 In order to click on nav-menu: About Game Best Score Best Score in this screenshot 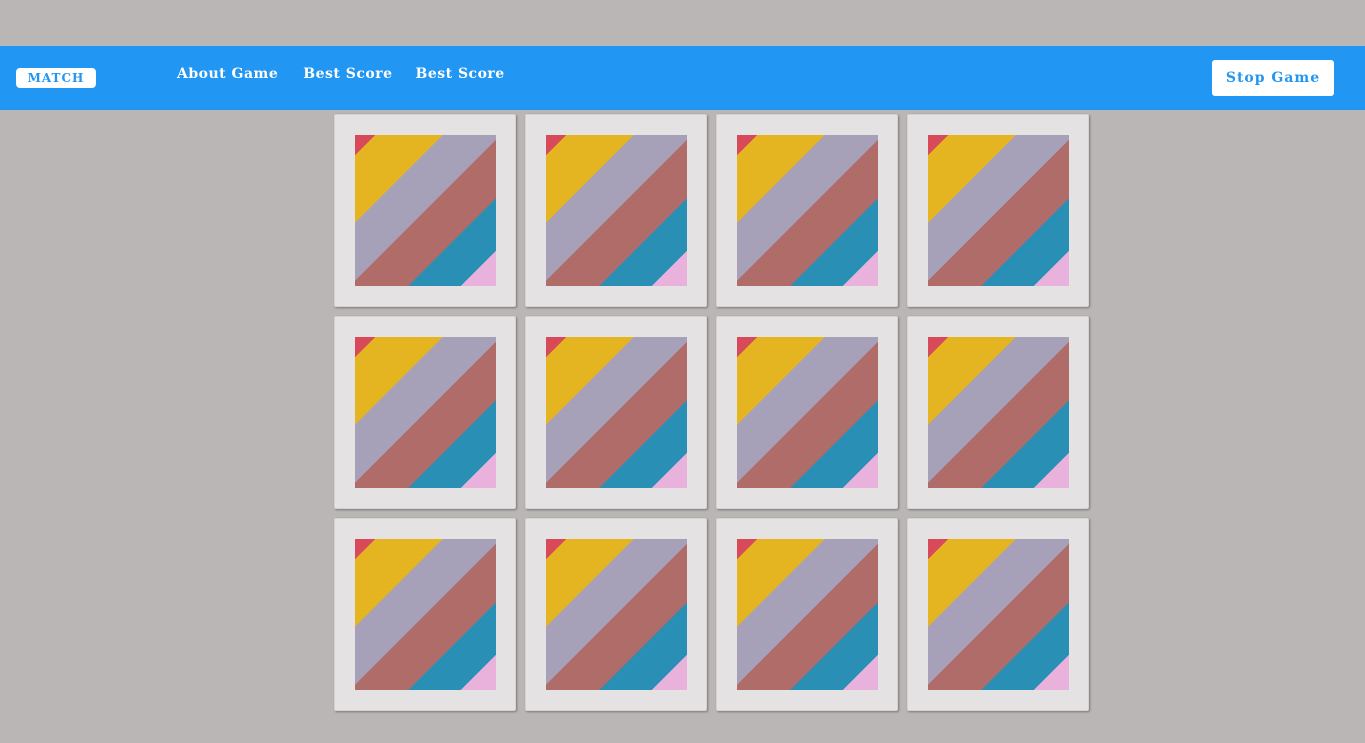, I will do `click(341, 74)`.